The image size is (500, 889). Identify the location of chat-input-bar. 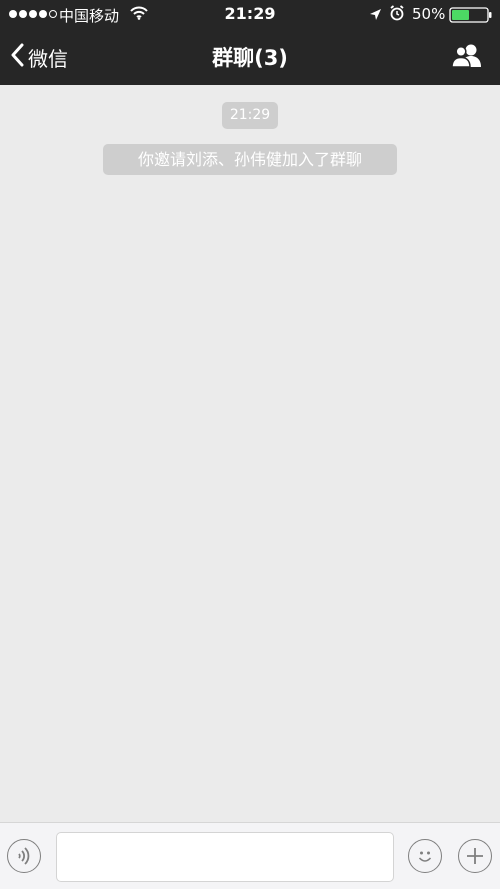
(250, 855).